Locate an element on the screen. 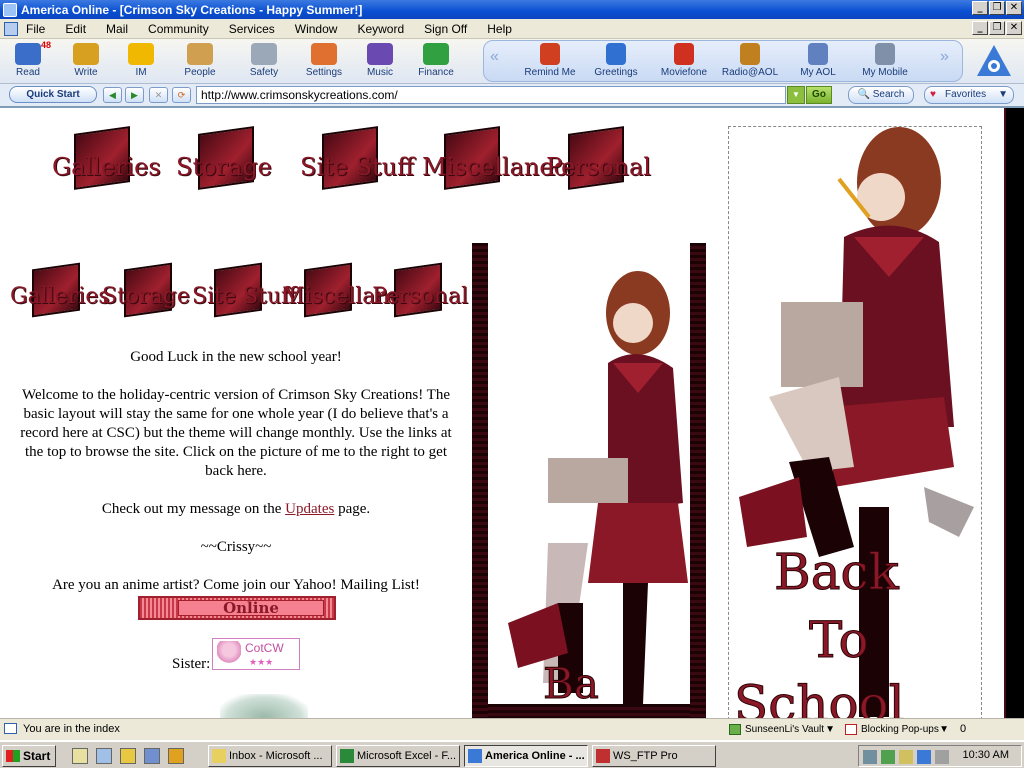 The width and height of the screenshot is (1024, 768). forward-arrow-icon: ▶ is located at coordinates (134, 95).